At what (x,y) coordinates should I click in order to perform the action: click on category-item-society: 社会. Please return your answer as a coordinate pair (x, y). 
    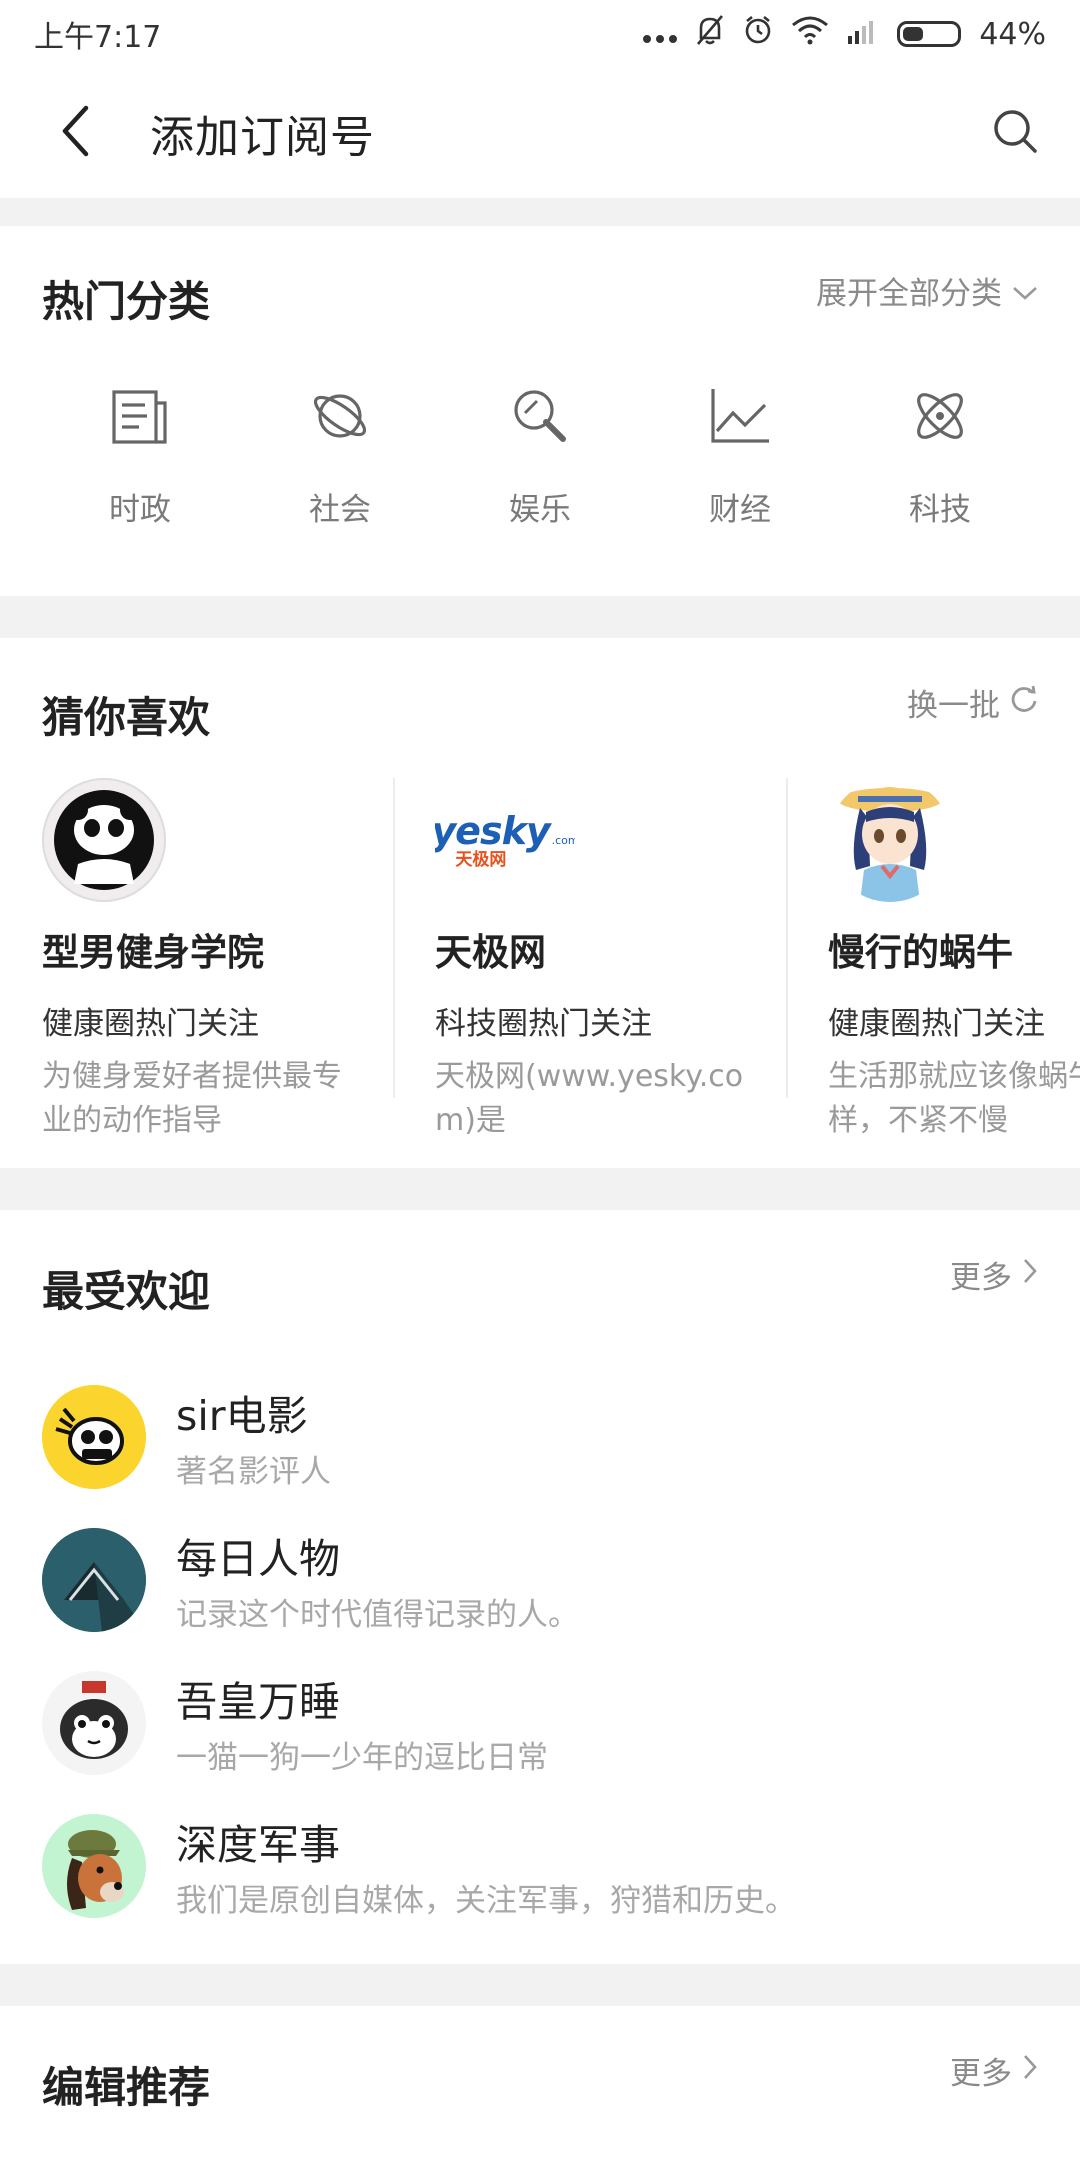
    Looking at the image, I should click on (340, 452).